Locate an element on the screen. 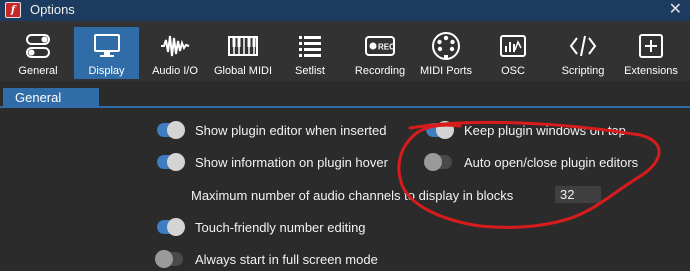 The image size is (690, 271). toolbar-setlist-button: Setlist is located at coordinates (310, 53).